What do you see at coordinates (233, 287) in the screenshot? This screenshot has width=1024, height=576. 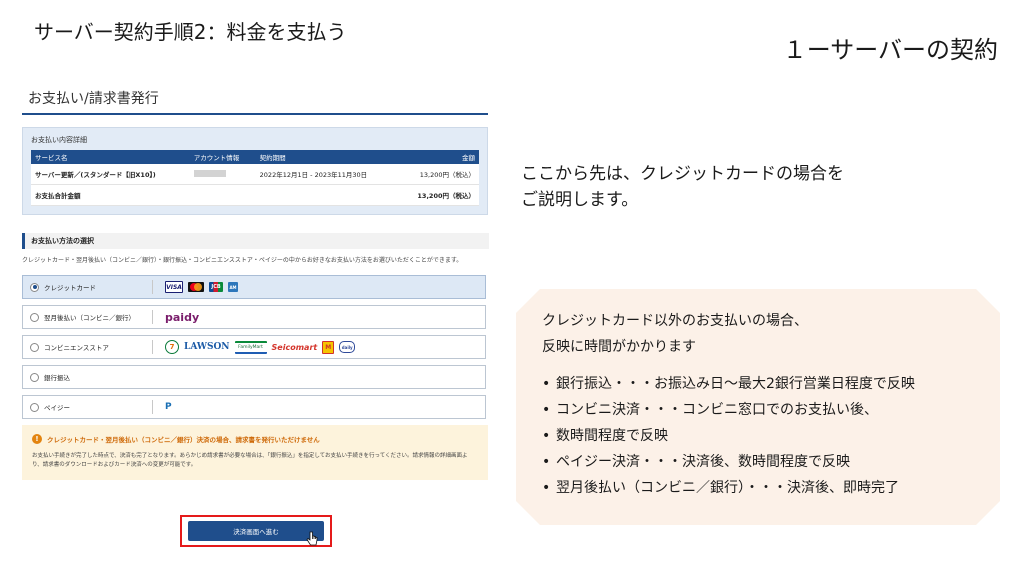 I see `amex-logo: AM` at bounding box center [233, 287].